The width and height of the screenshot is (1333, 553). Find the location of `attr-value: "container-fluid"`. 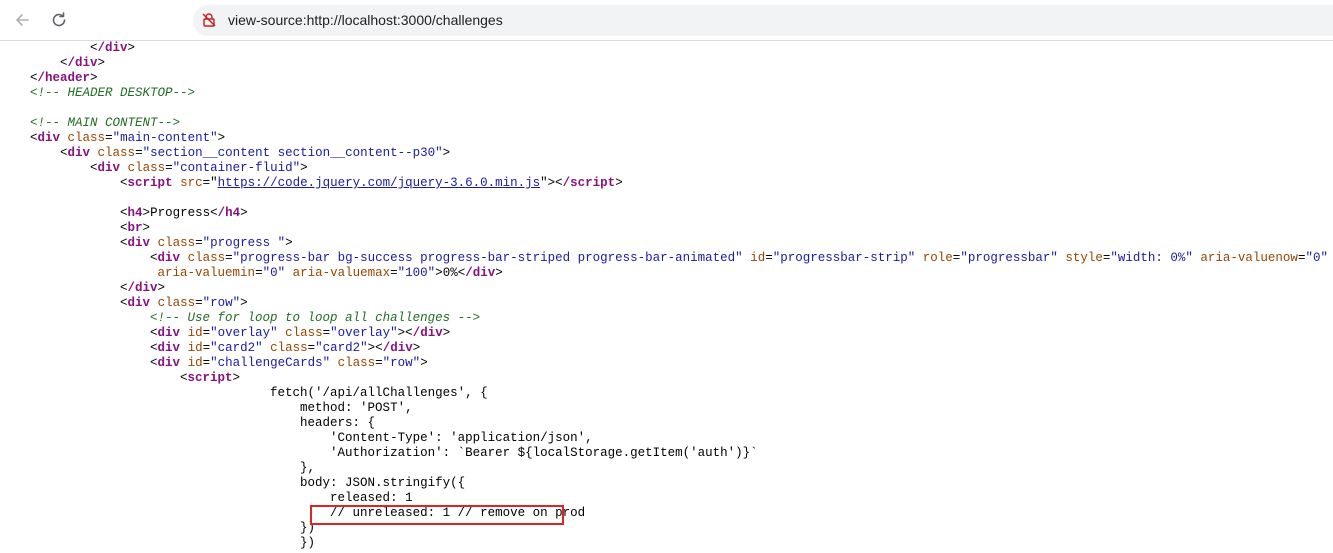

attr-value: "container-fluid" is located at coordinates (236, 168).